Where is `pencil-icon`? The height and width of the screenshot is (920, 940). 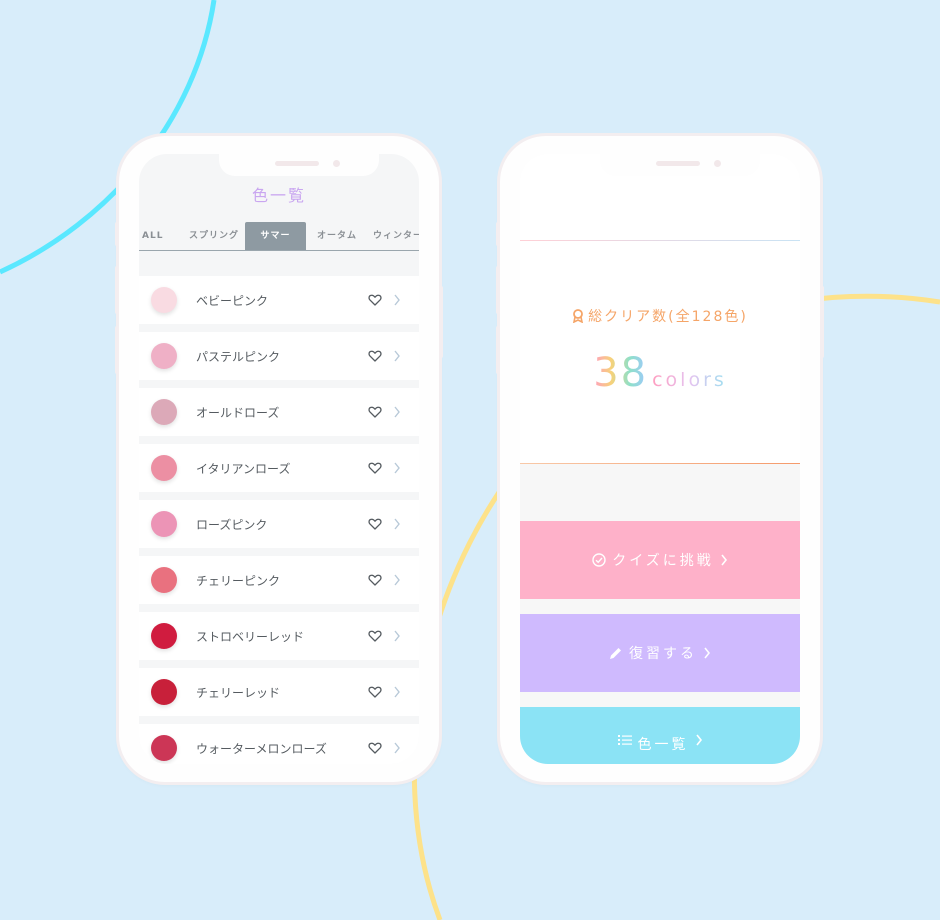 pencil-icon is located at coordinates (615, 653).